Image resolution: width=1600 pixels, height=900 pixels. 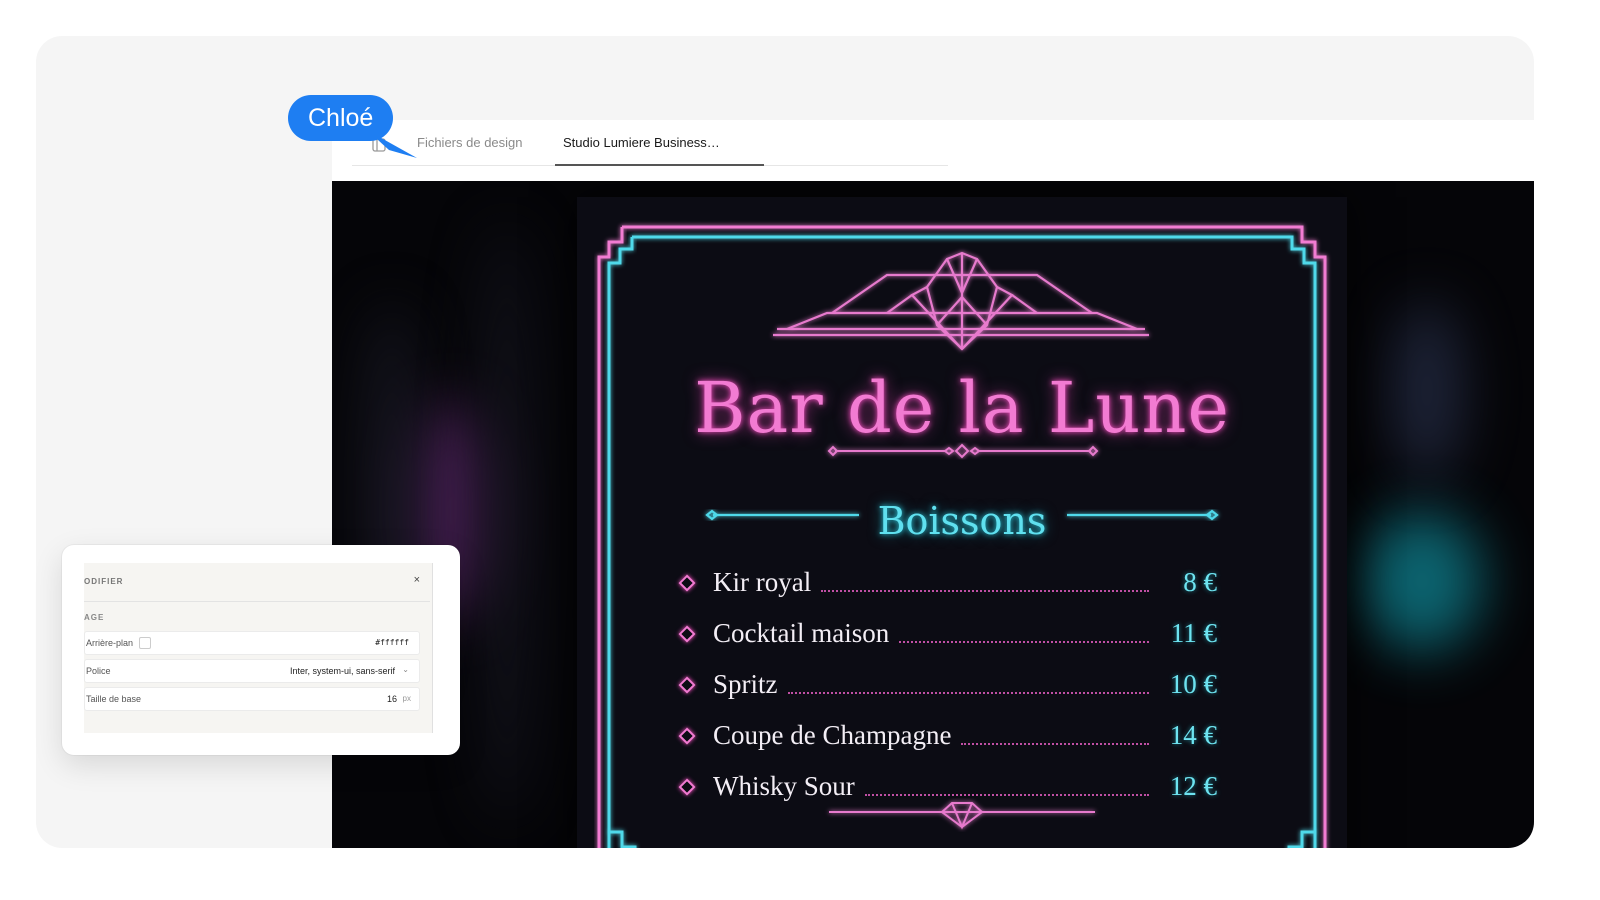 What do you see at coordinates (257, 601) in the screenshot?
I see `panel-divider` at bounding box center [257, 601].